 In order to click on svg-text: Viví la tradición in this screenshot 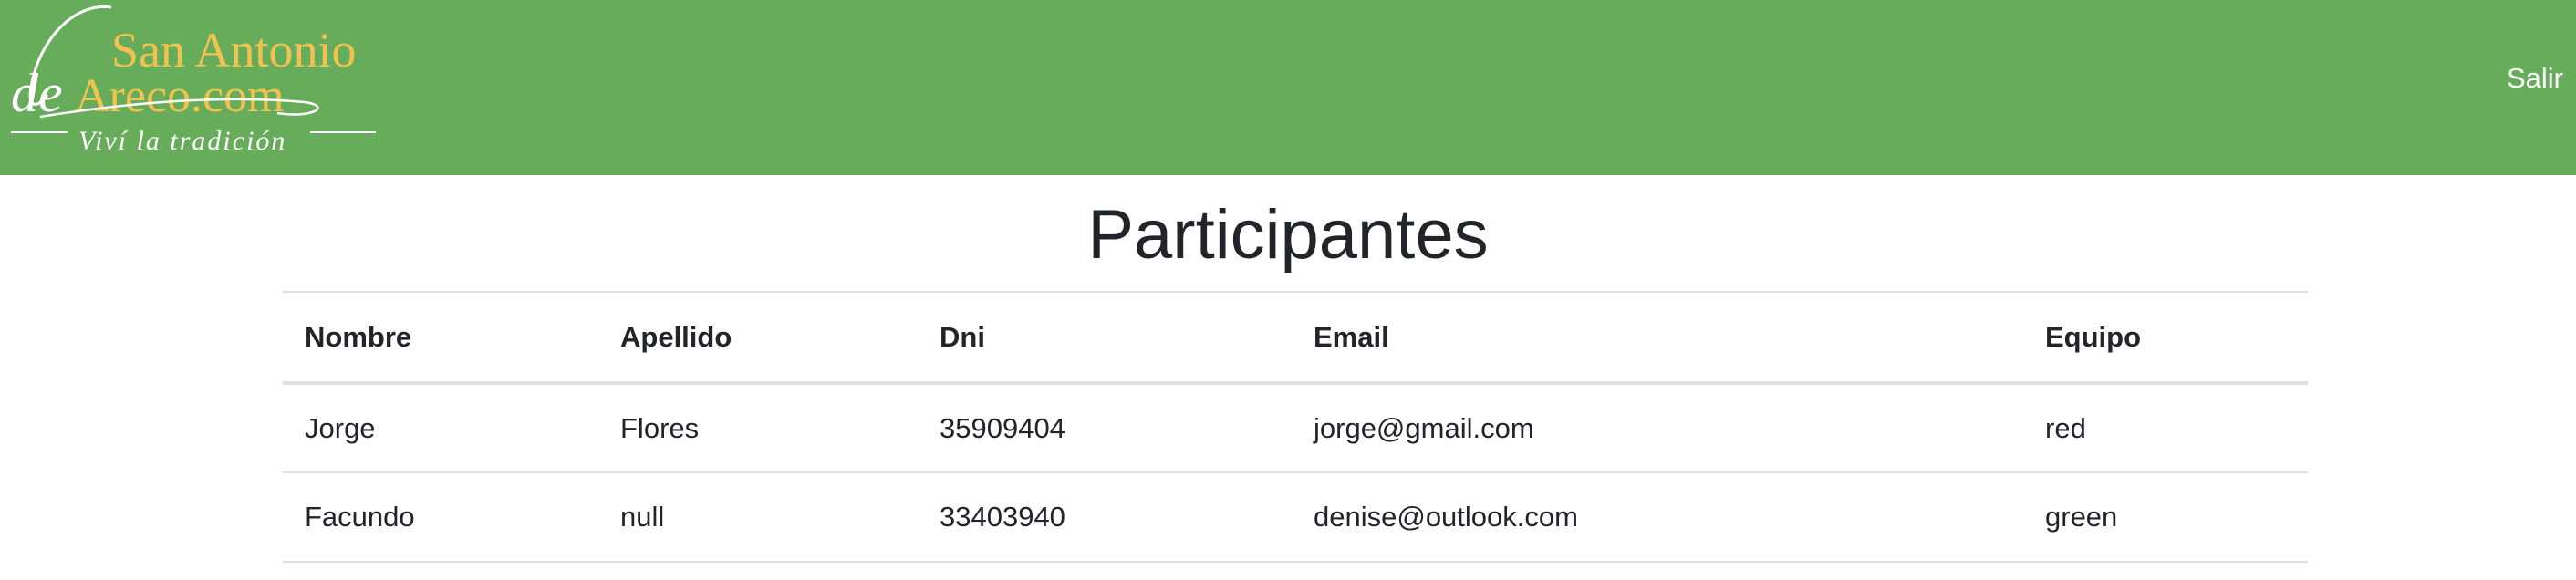, I will do `click(182, 141)`.